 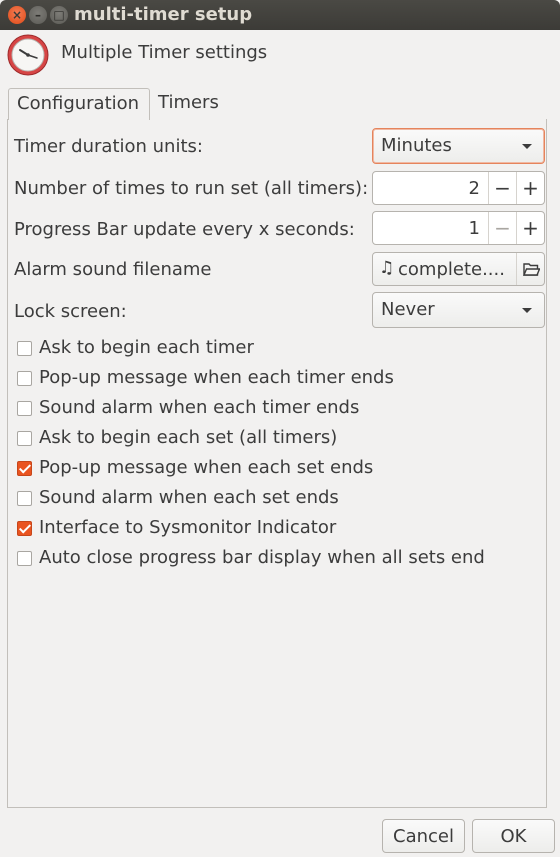 I want to click on cancel-button: Cancel, so click(x=423, y=836).